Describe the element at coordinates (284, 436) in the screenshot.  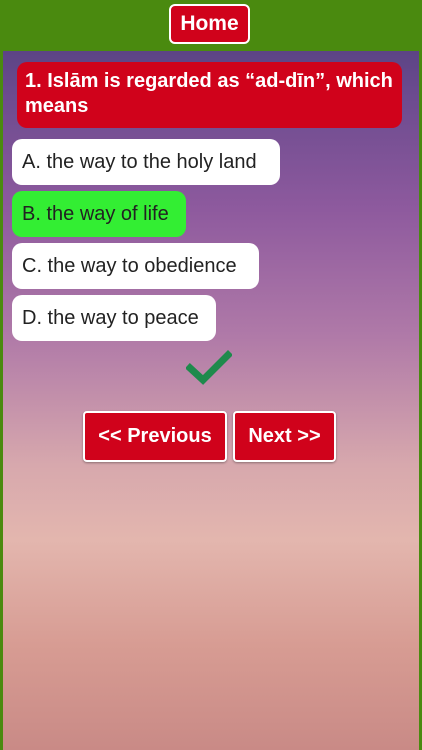
I see `next-button: Next >>` at that location.